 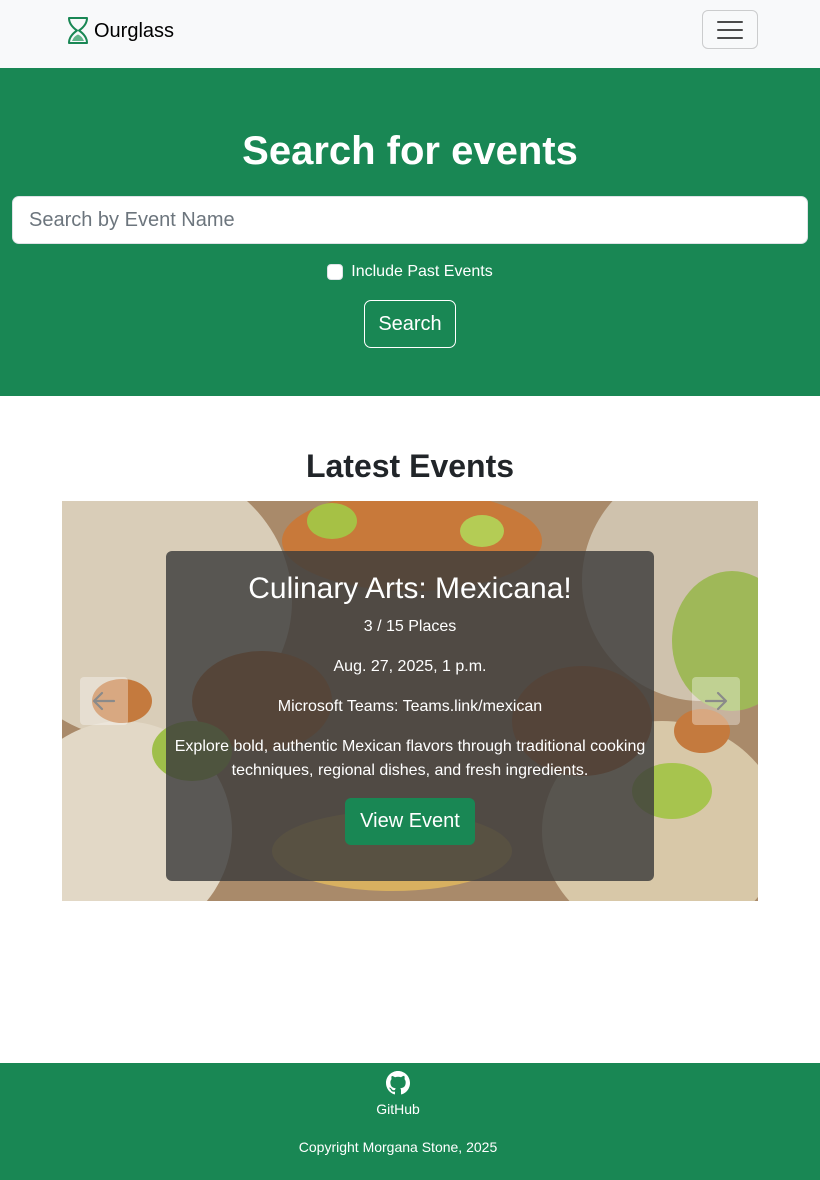 What do you see at coordinates (410, 324) in the screenshot?
I see `search-button: Search` at bounding box center [410, 324].